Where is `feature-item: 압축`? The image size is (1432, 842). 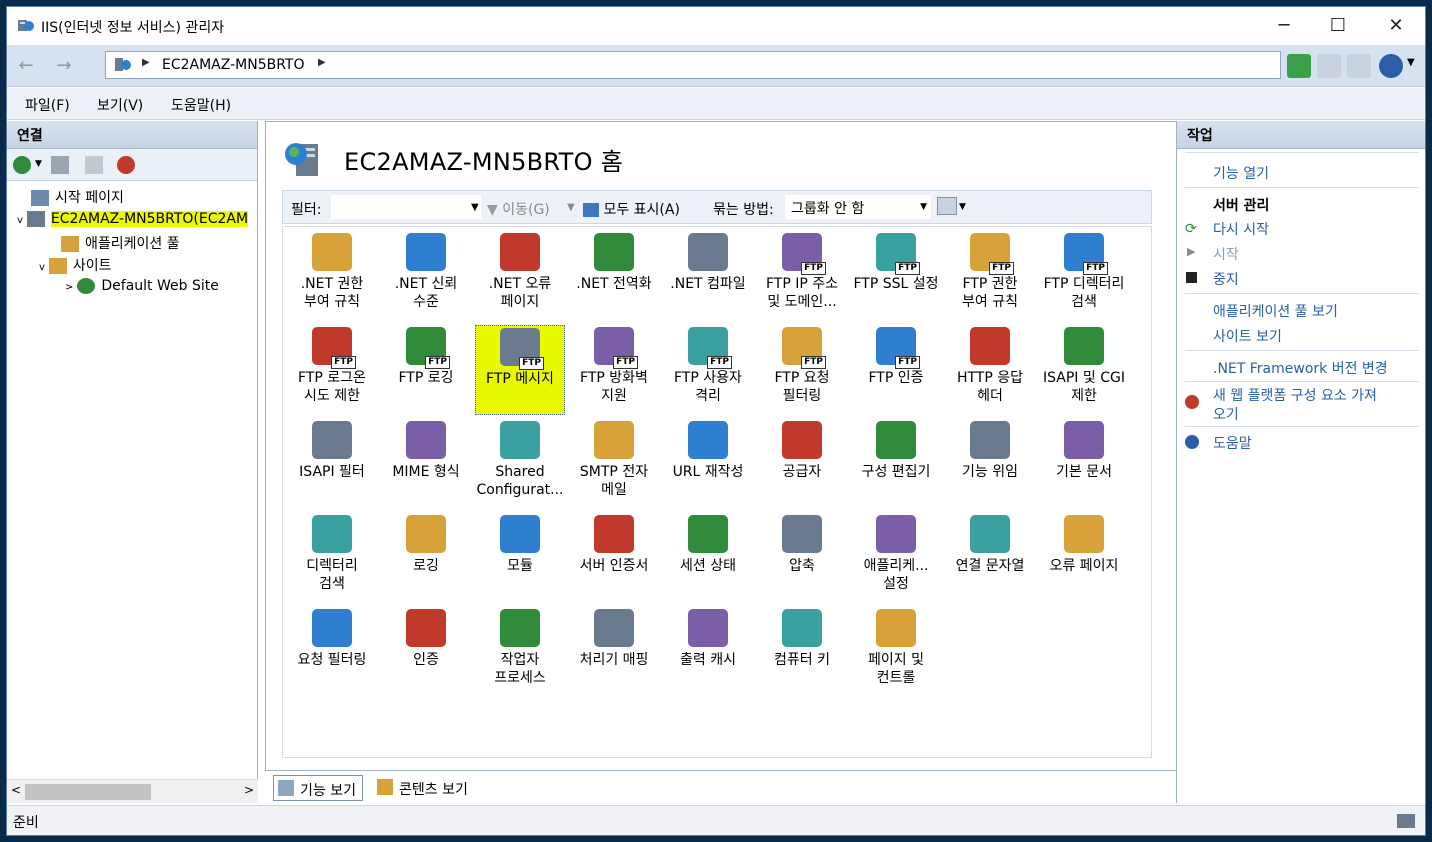
feature-item: 압축 is located at coordinates (802, 558).